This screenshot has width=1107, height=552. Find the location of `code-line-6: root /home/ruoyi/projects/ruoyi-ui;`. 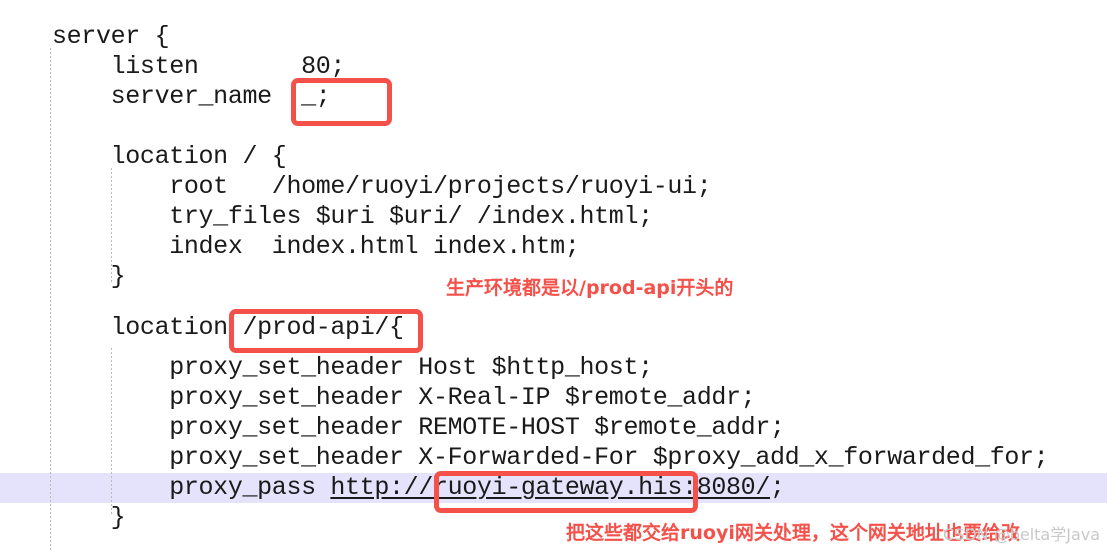

code-line-6: root /home/ruoyi/projects/ruoyi-ui; is located at coordinates (382, 187).